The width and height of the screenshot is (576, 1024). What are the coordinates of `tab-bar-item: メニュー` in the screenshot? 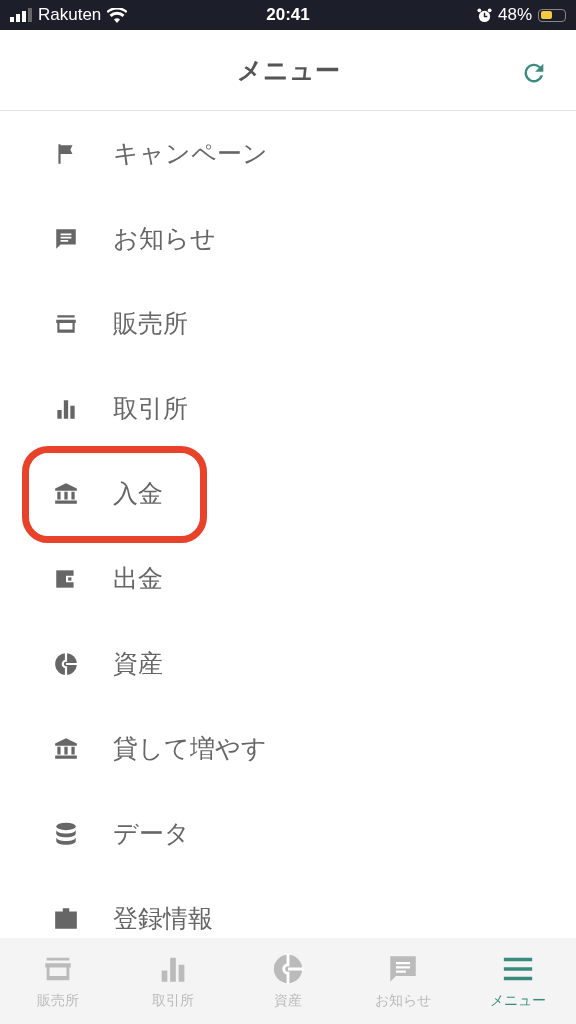 It's located at (518, 981).